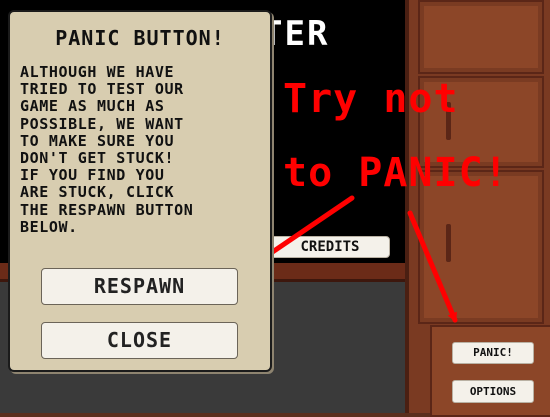  What do you see at coordinates (140, 38) in the screenshot?
I see `modal-title: PANIC BUTTON!` at bounding box center [140, 38].